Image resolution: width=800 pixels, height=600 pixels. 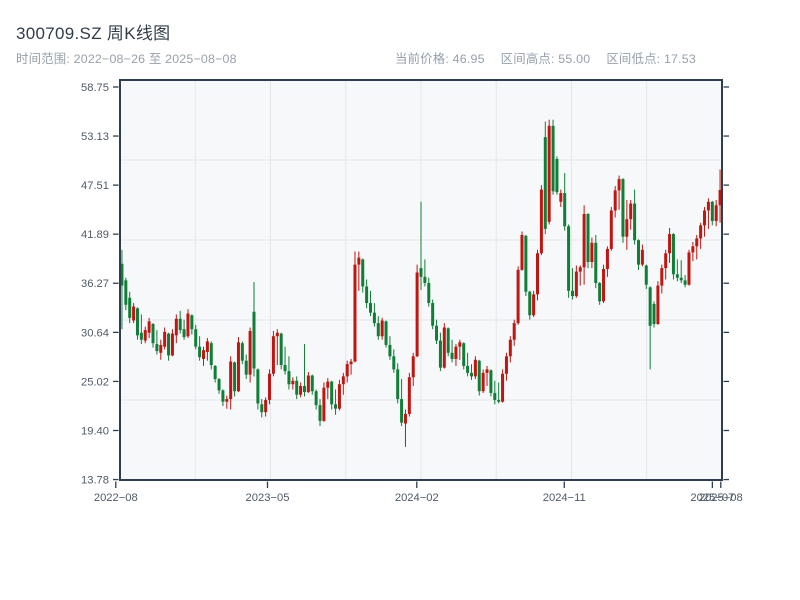 I want to click on x-tick-label: 2024−02, so click(x=417, y=498).